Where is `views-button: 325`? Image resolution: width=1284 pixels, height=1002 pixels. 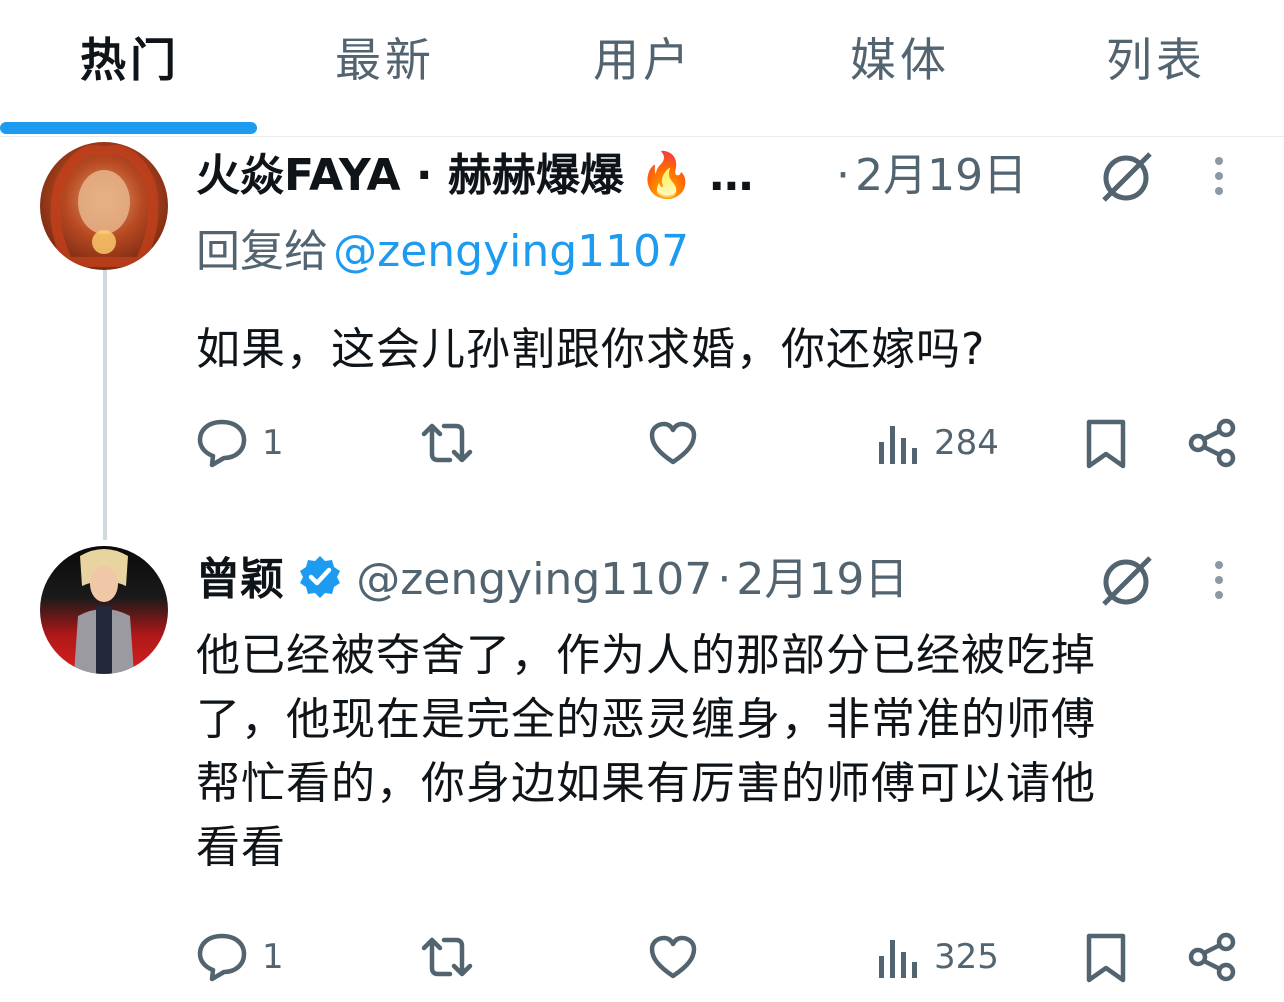
views-button: 325 is located at coordinates (937, 957).